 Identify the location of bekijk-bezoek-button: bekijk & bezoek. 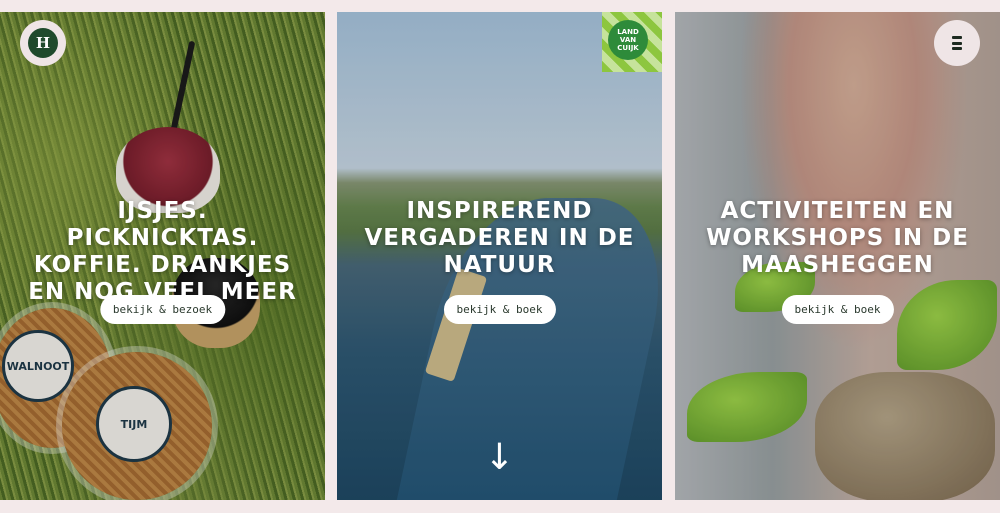
(162, 309).